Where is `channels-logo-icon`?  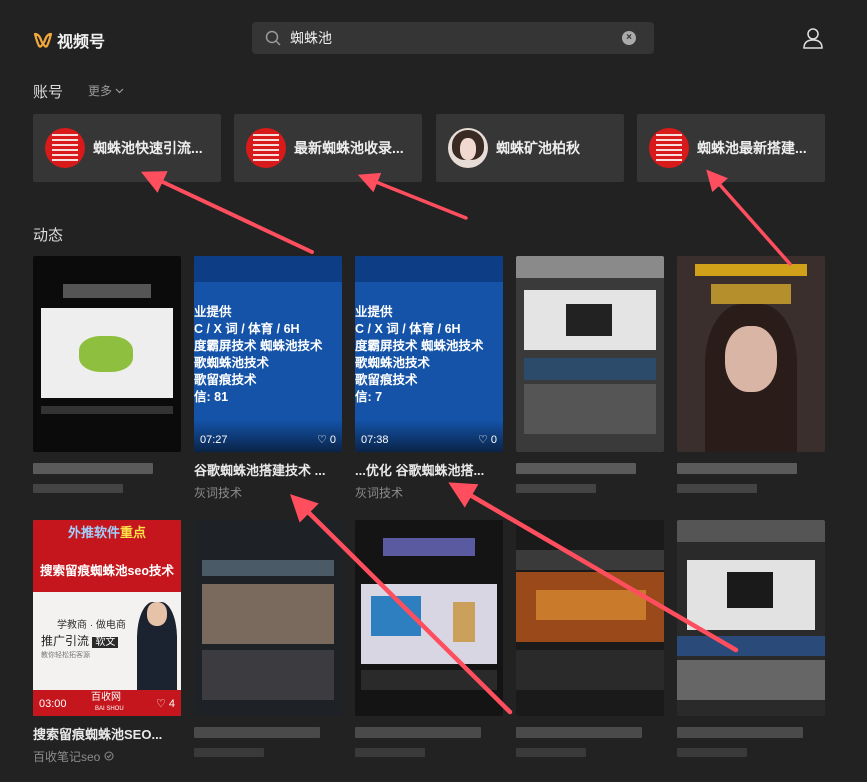 channels-logo-icon is located at coordinates (43, 40).